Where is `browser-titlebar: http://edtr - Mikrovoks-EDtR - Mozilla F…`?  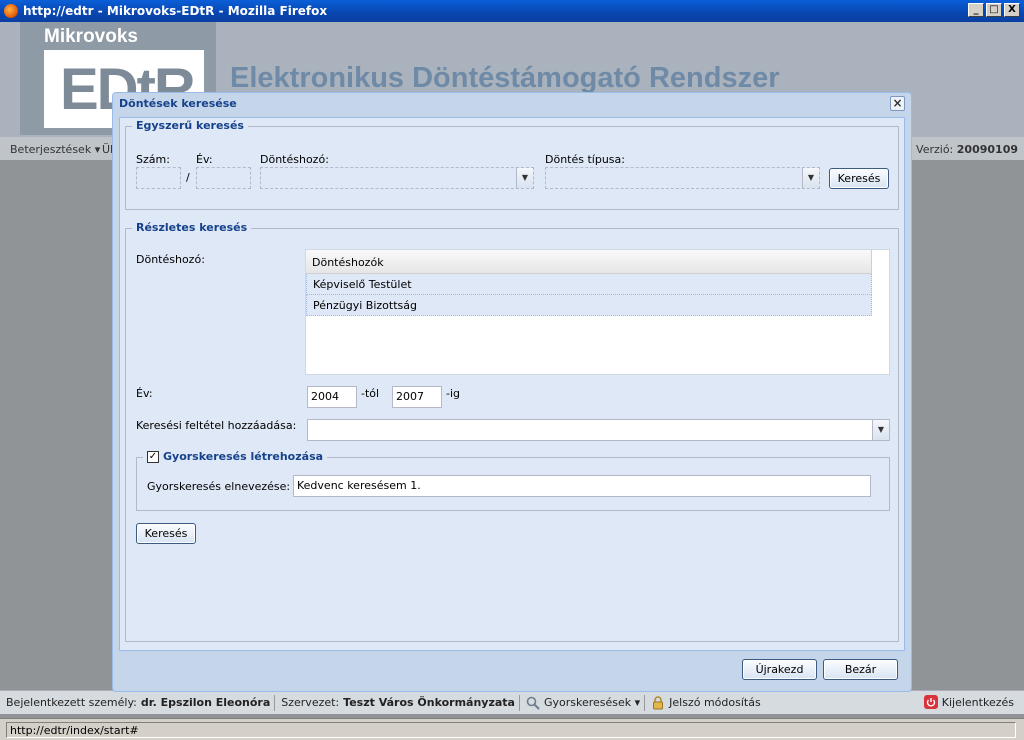
browser-titlebar: http://edtr - Mikrovoks-EDtR - Mozilla F… is located at coordinates (512, 11).